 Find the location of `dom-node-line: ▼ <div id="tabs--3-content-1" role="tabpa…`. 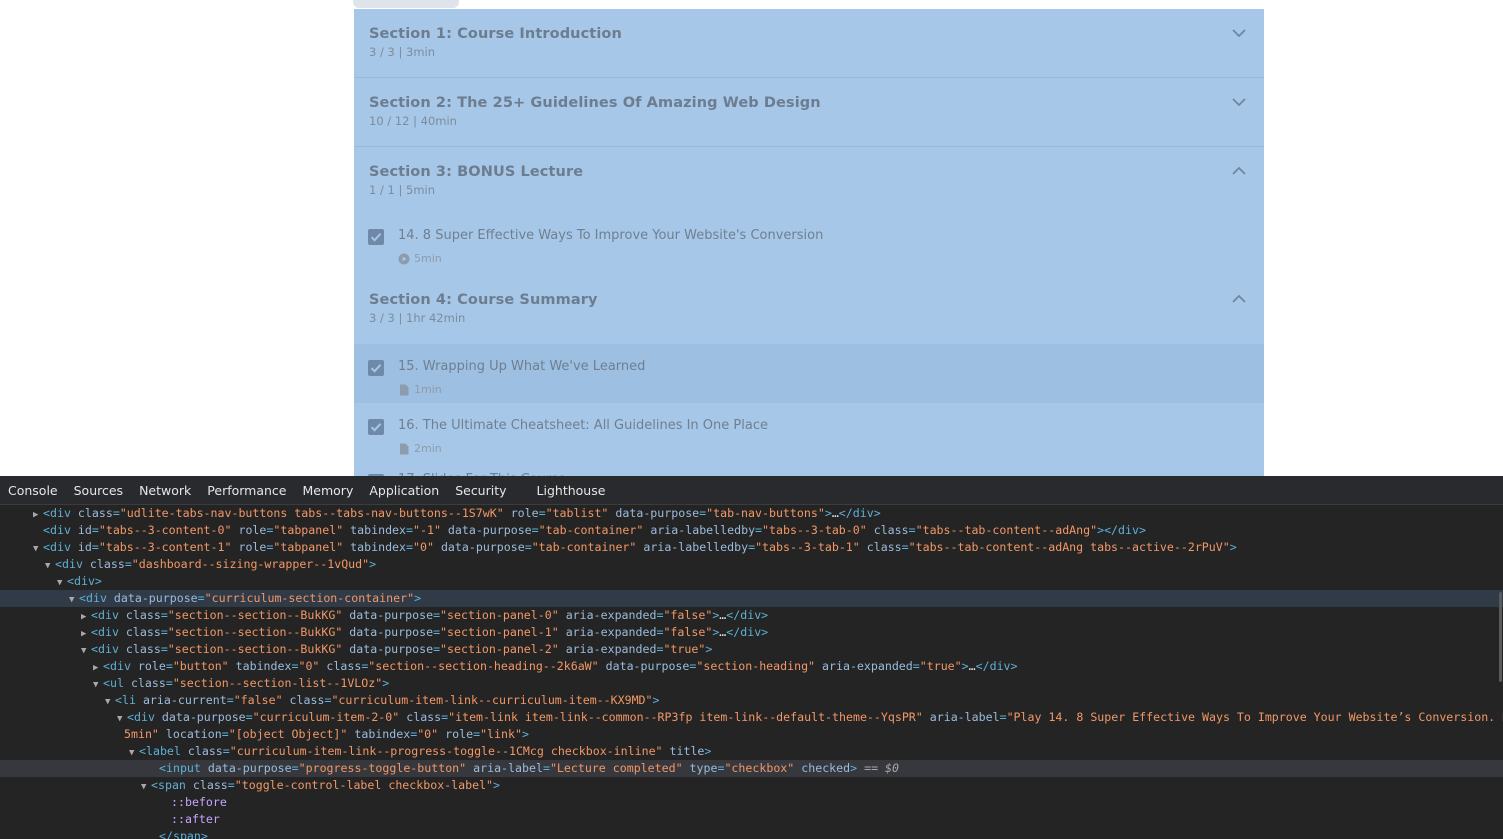

dom-node-line: ▼ <div id="tabs--3-content-1" role="tabpa… is located at coordinates (751, 547).